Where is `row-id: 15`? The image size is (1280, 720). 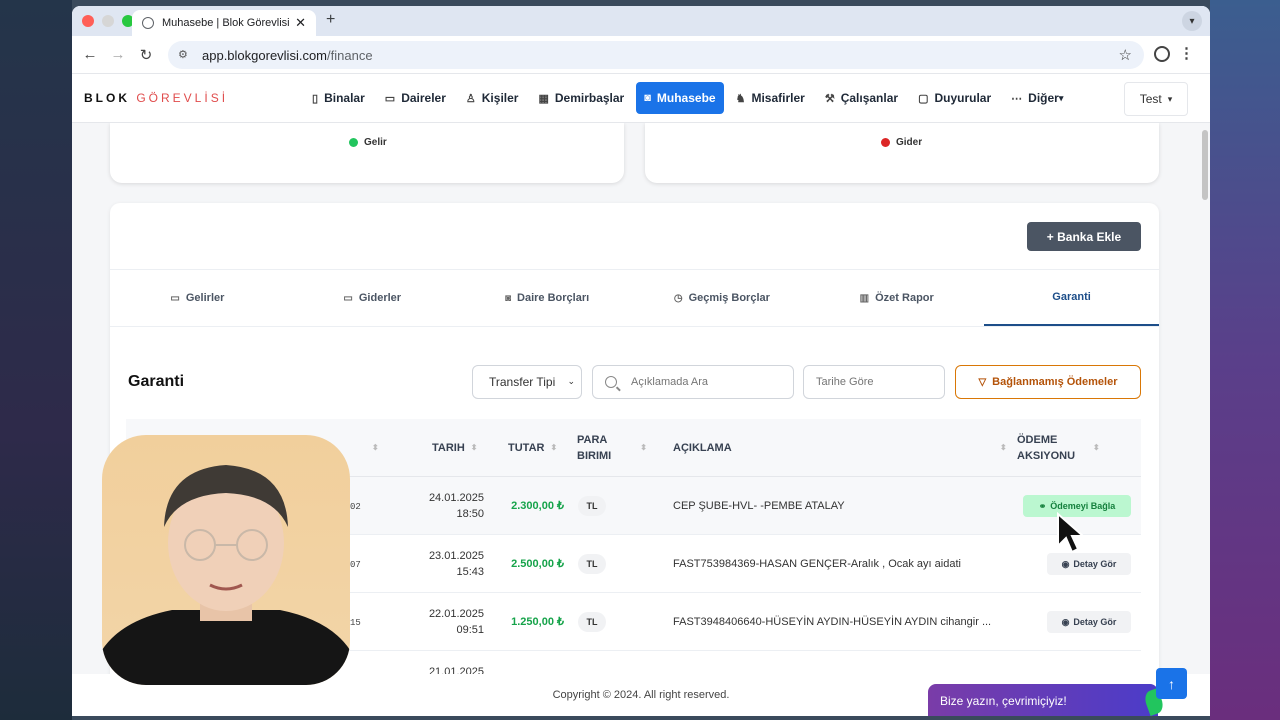
row-id: 15 is located at coordinates (355, 623).